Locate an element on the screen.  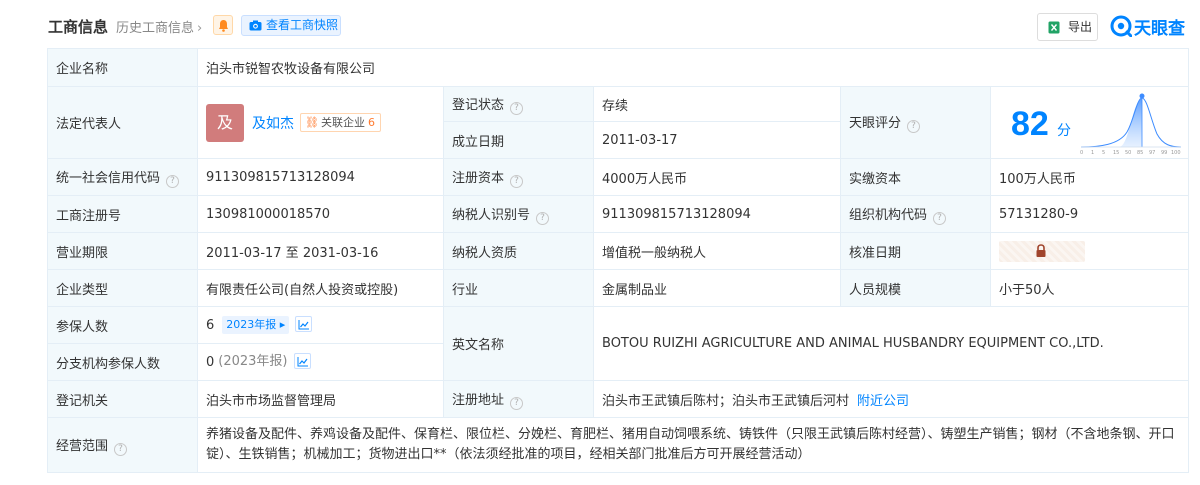
svg-text: 100 is located at coordinates (1176, 153).